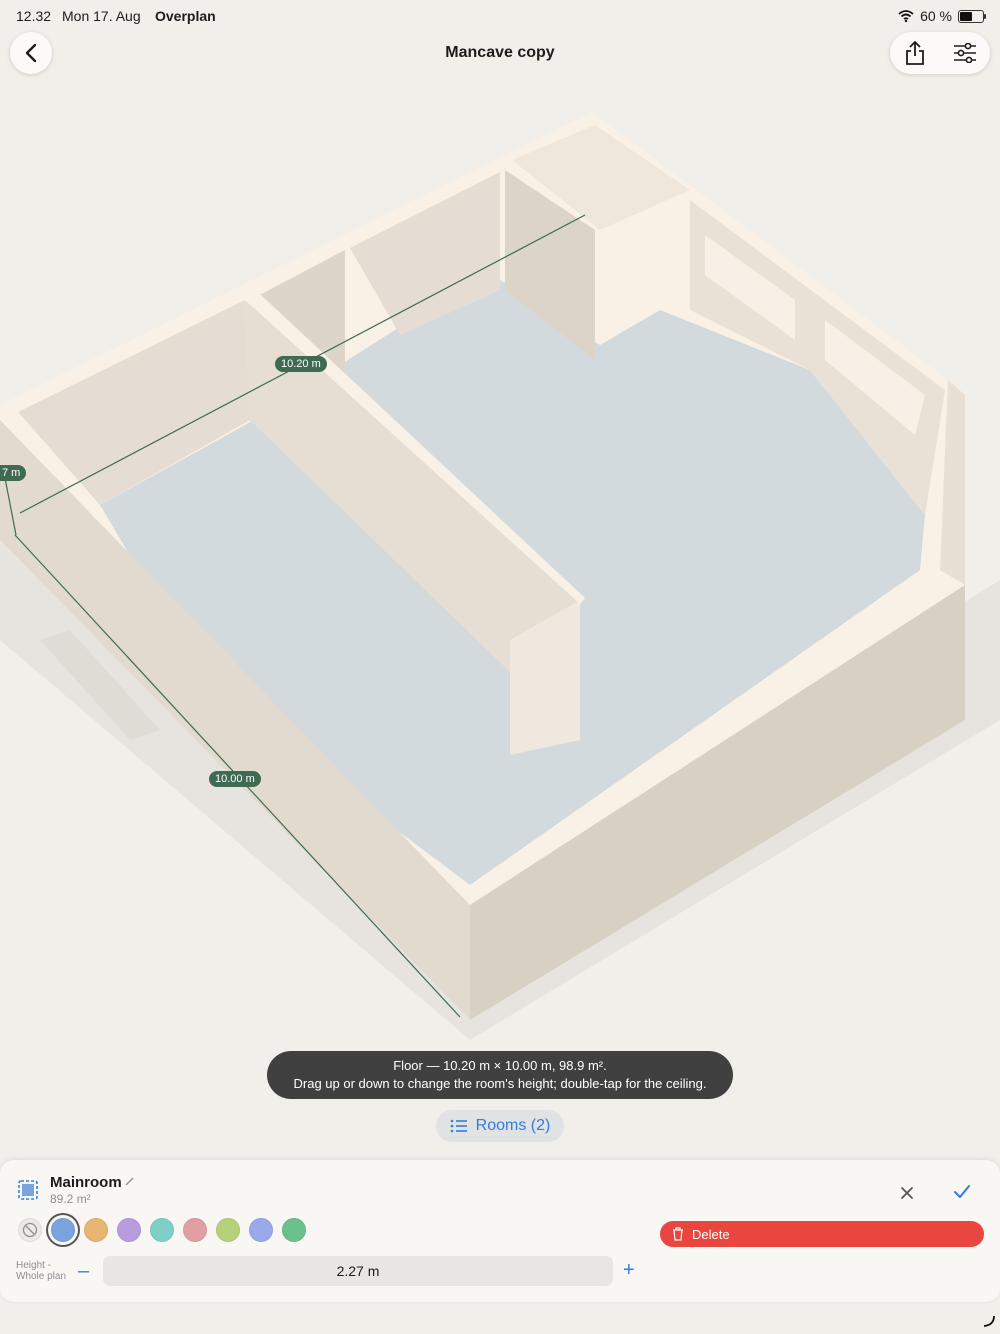 The width and height of the screenshot is (1000, 1334). I want to click on no-color-icon, so click(30, 1230).